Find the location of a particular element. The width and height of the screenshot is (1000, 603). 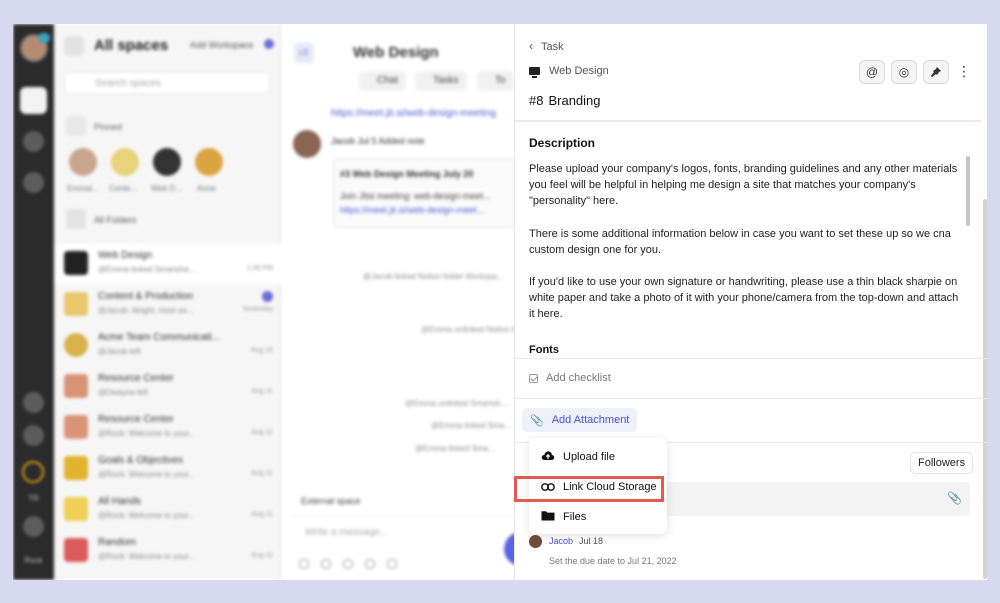

chat-preview: @Dwayne left is located at coordinates (123, 392).